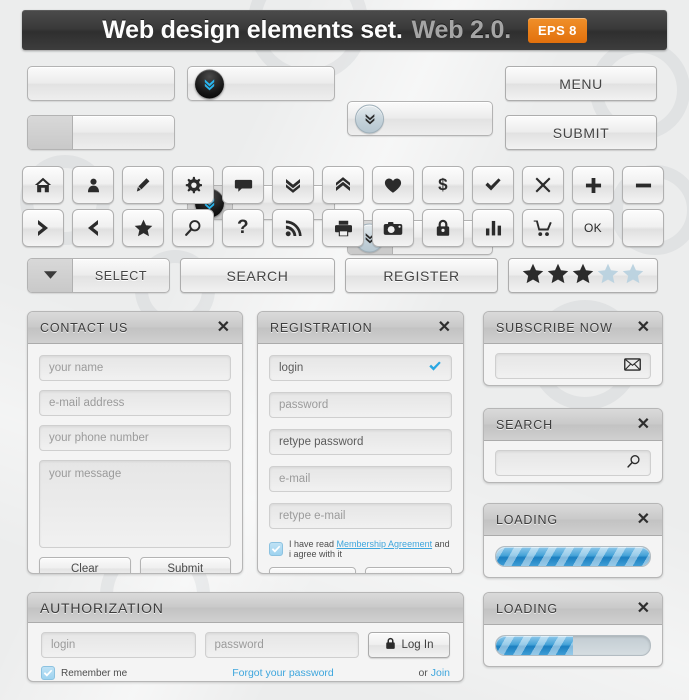 The image size is (689, 700). I want to click on check-icon-button, so click(493, 185).